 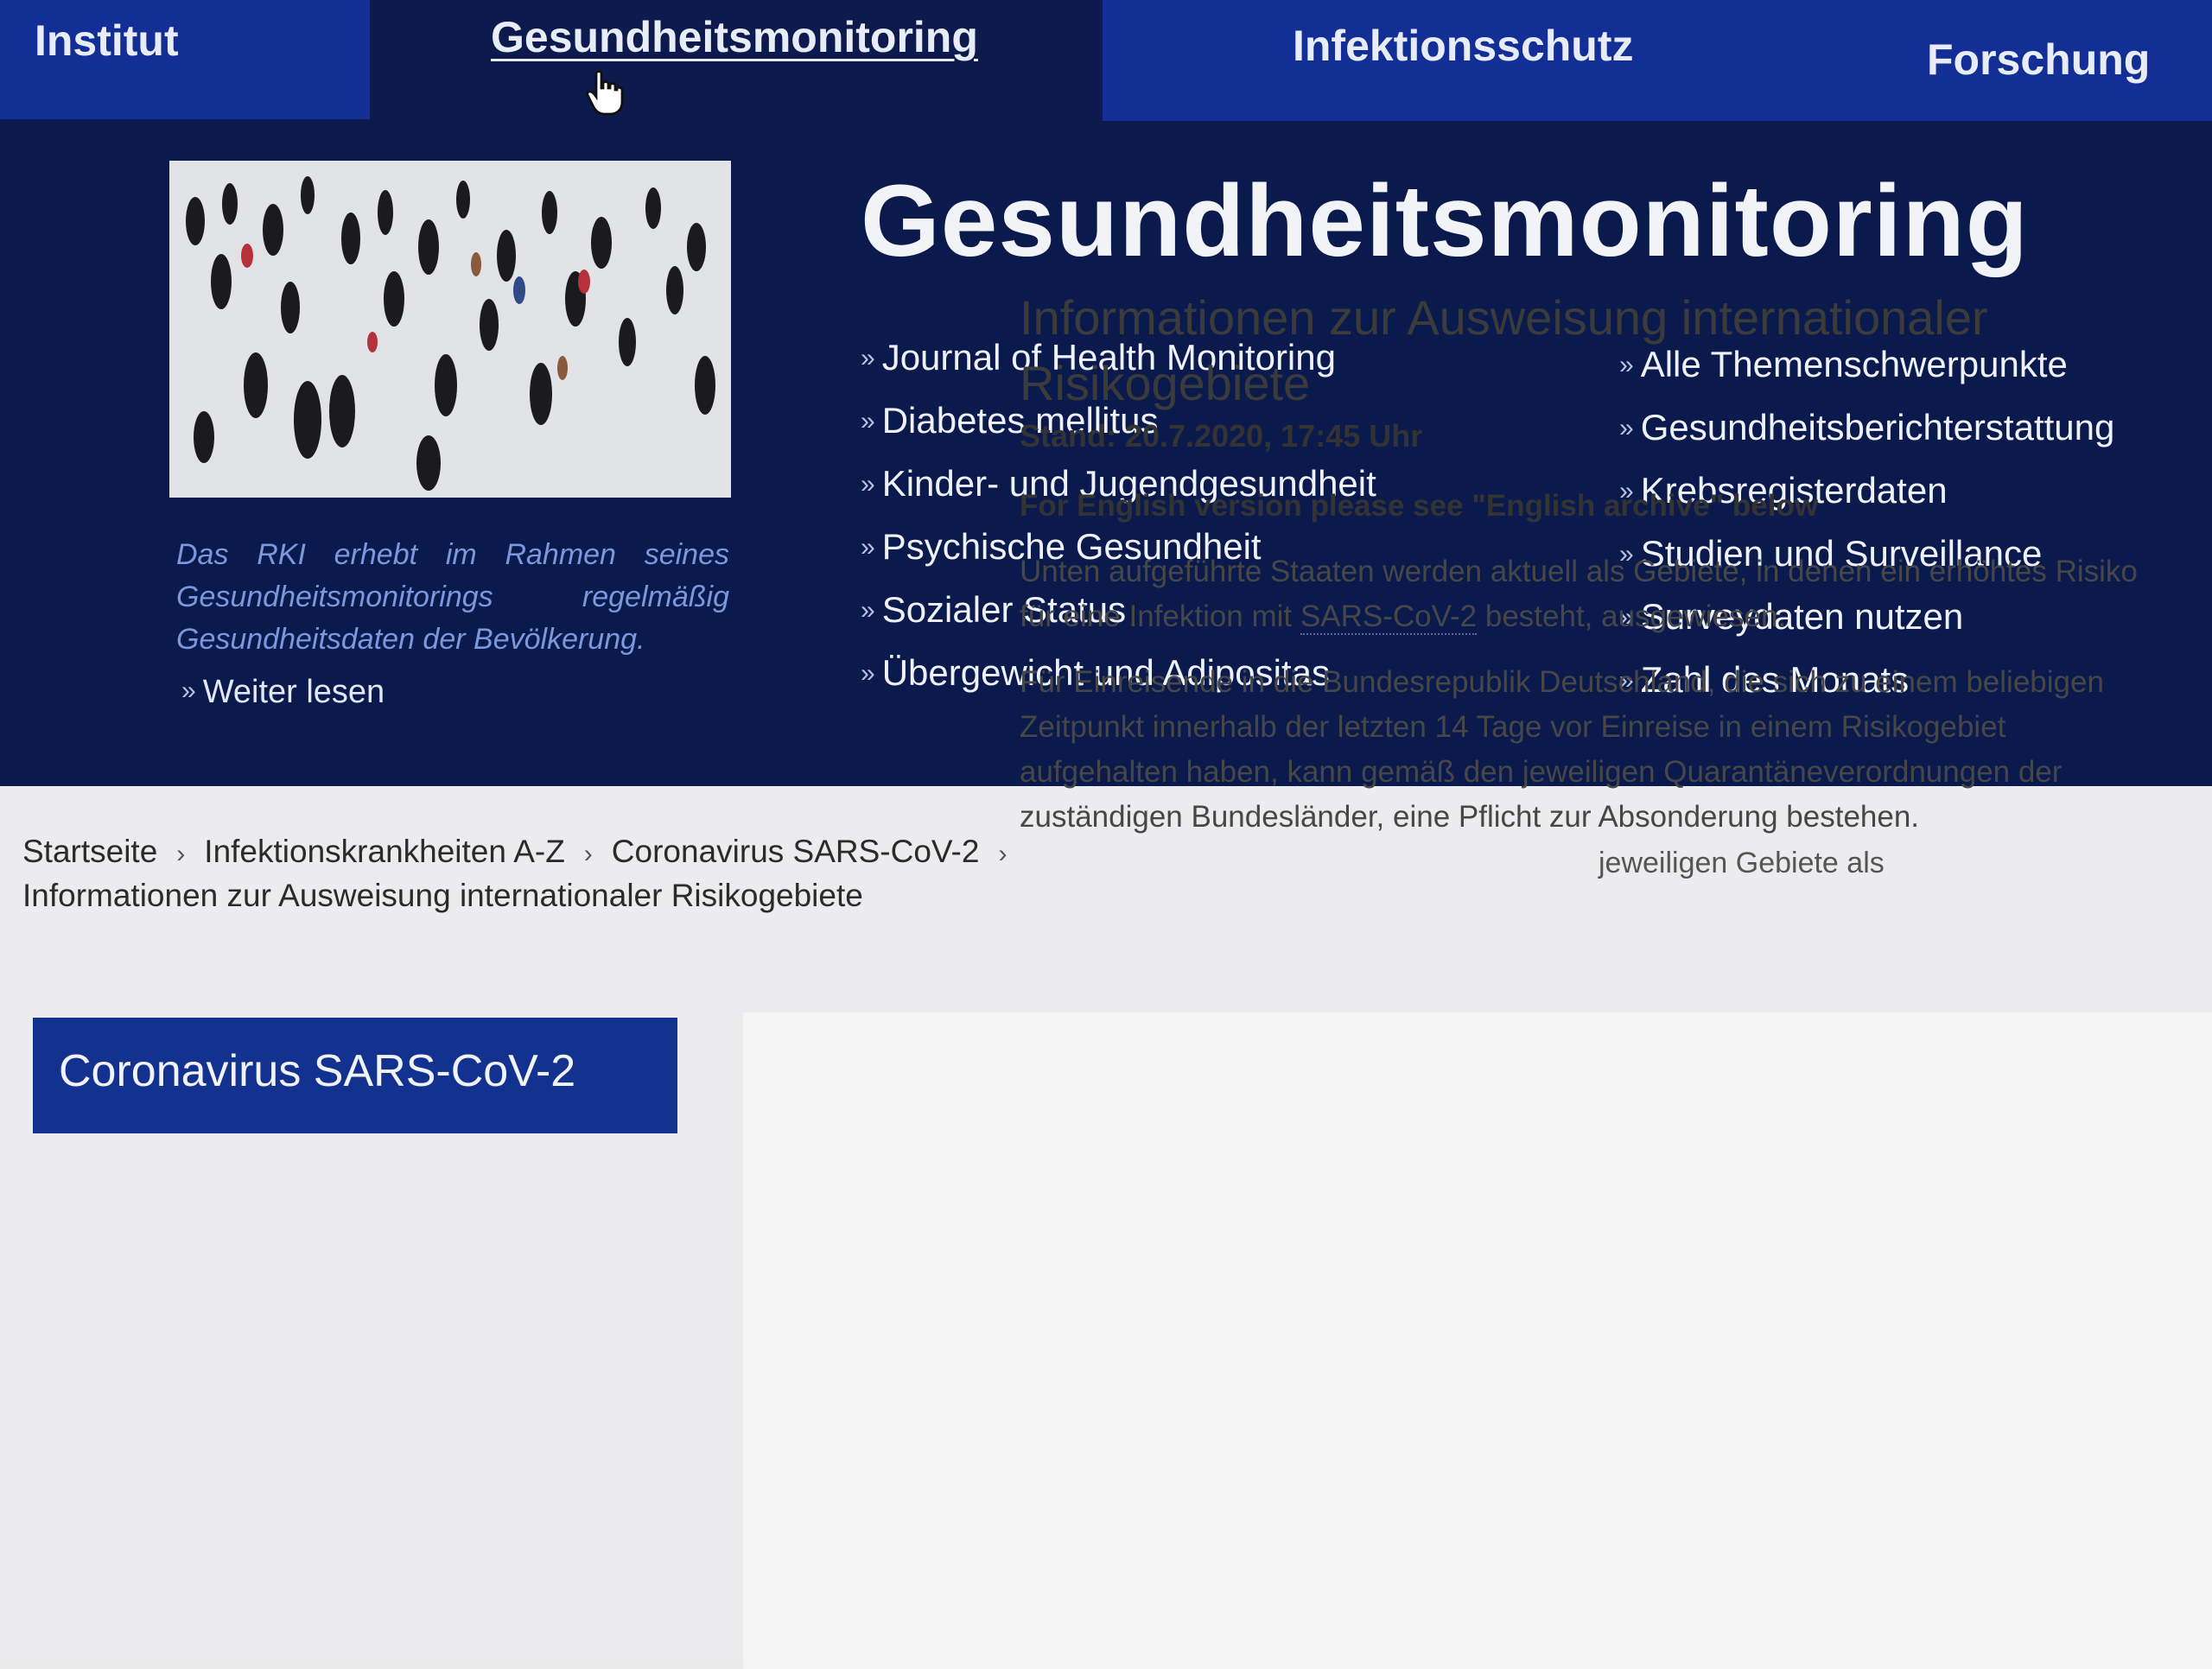 I want to click on crowd-image, so click(x=450, y=329).